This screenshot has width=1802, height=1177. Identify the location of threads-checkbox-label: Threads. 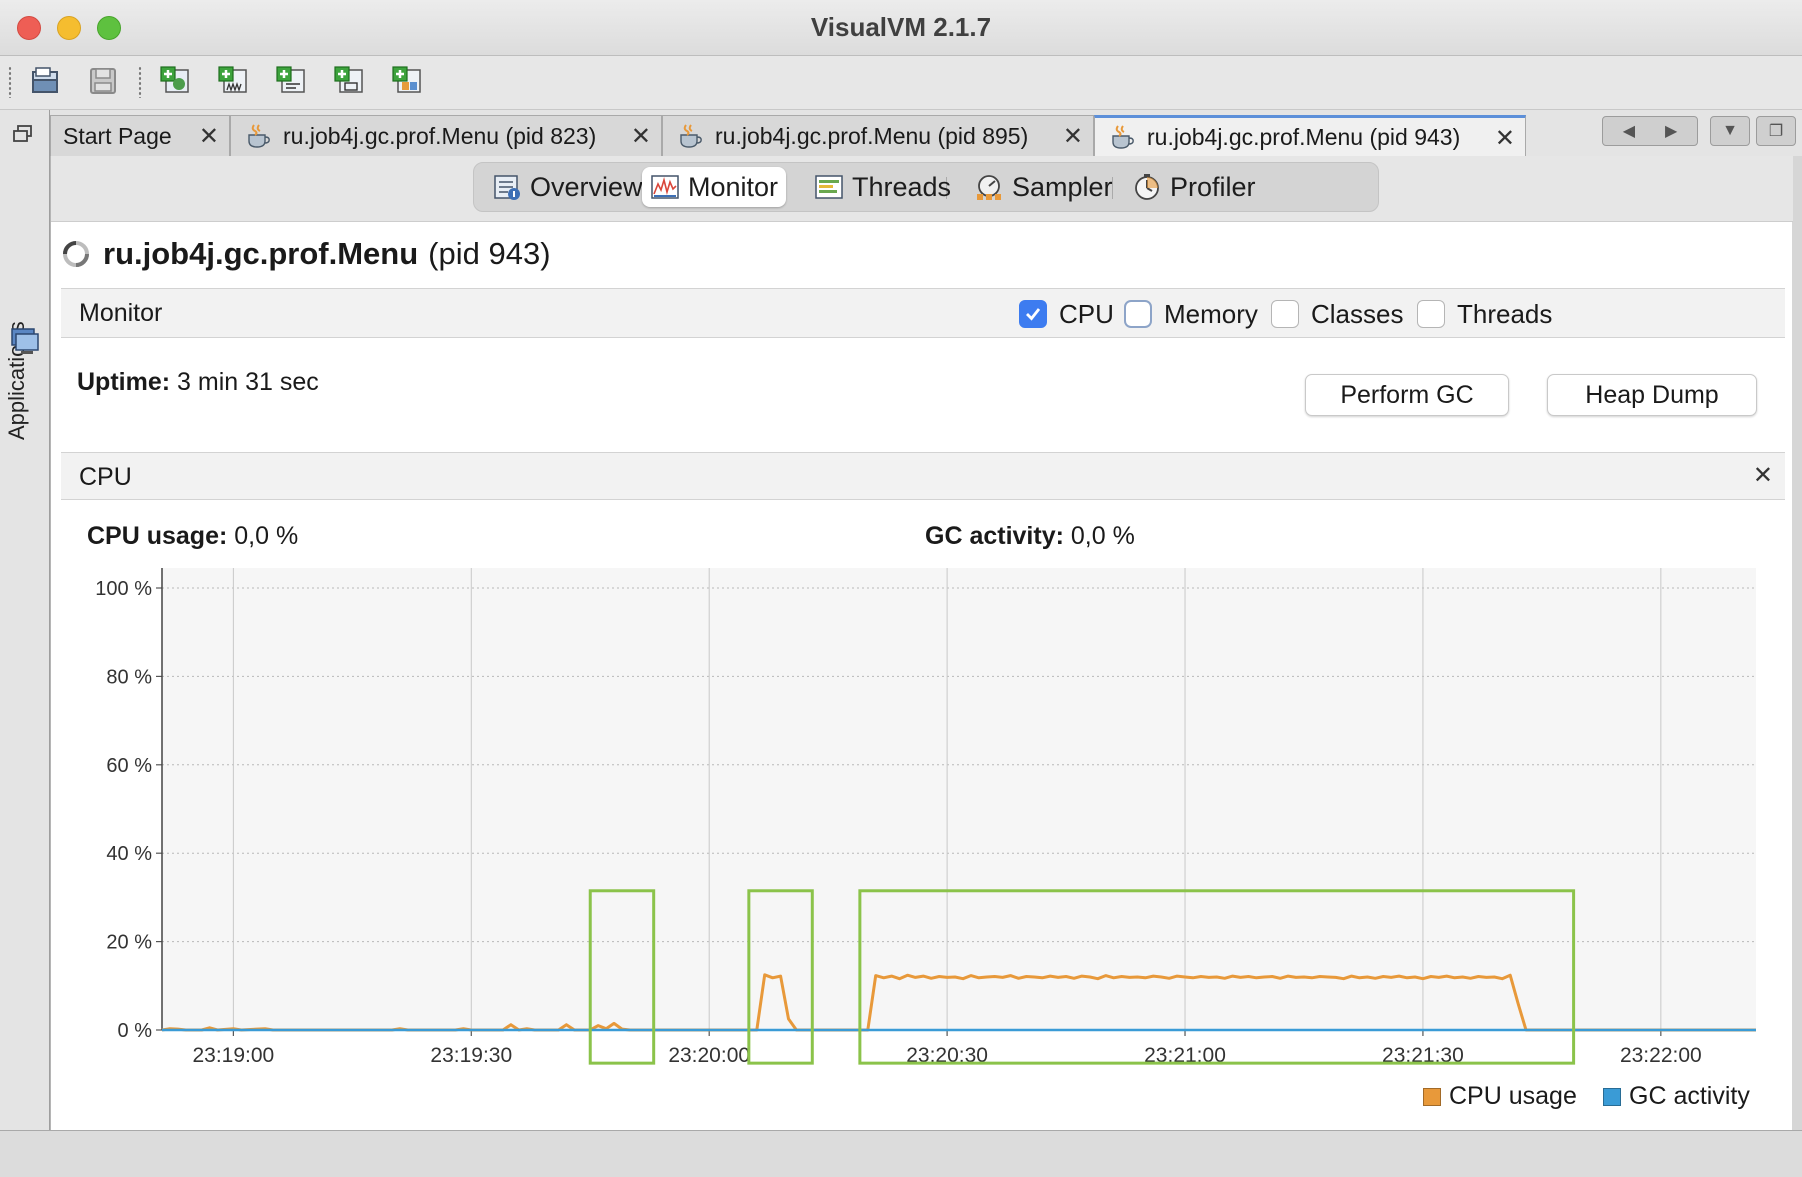
(1505, 313).